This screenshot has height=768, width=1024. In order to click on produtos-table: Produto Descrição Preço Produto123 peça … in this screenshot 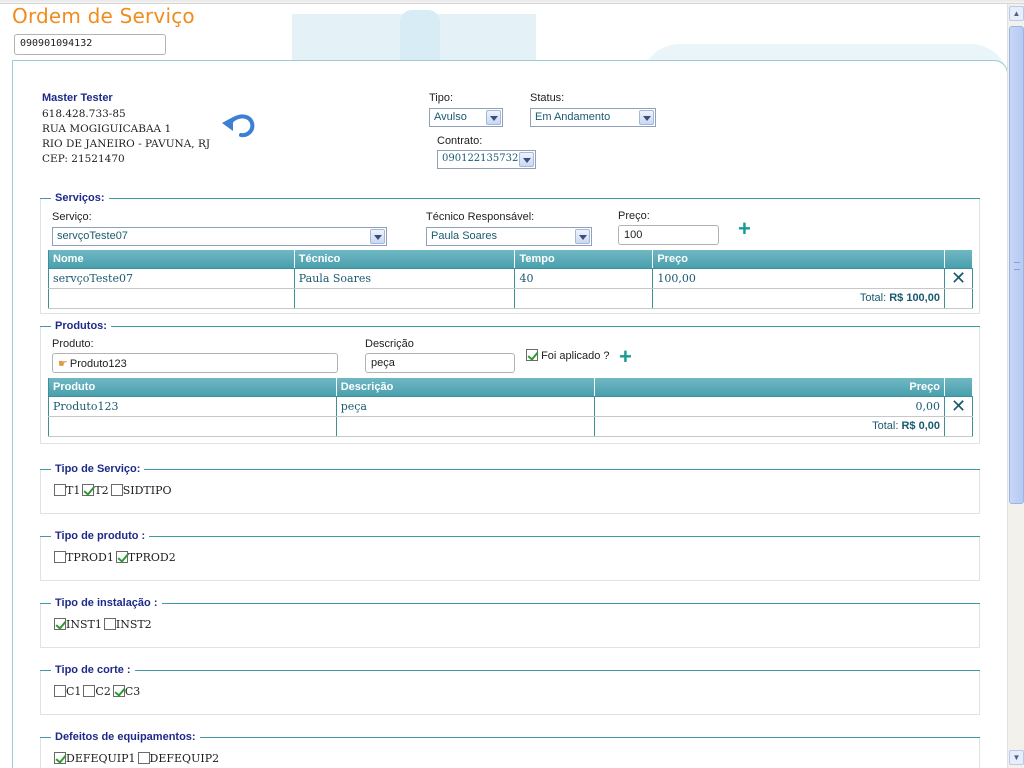, I will do `click(511, 407)`.